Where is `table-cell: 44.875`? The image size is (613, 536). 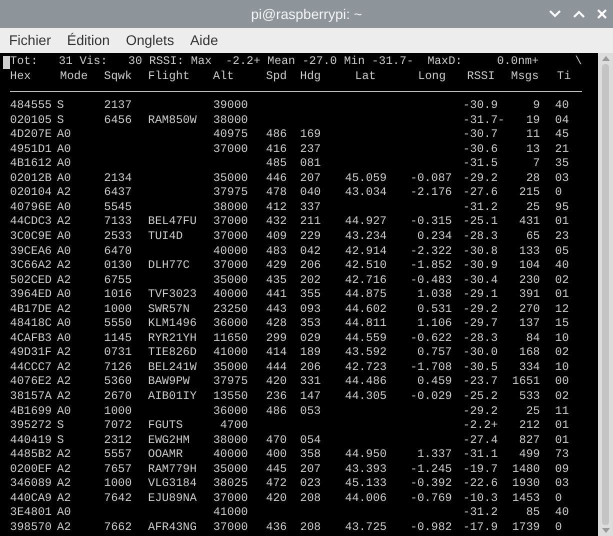
table-cell: 44.875 is located at coordinates (366, 295).